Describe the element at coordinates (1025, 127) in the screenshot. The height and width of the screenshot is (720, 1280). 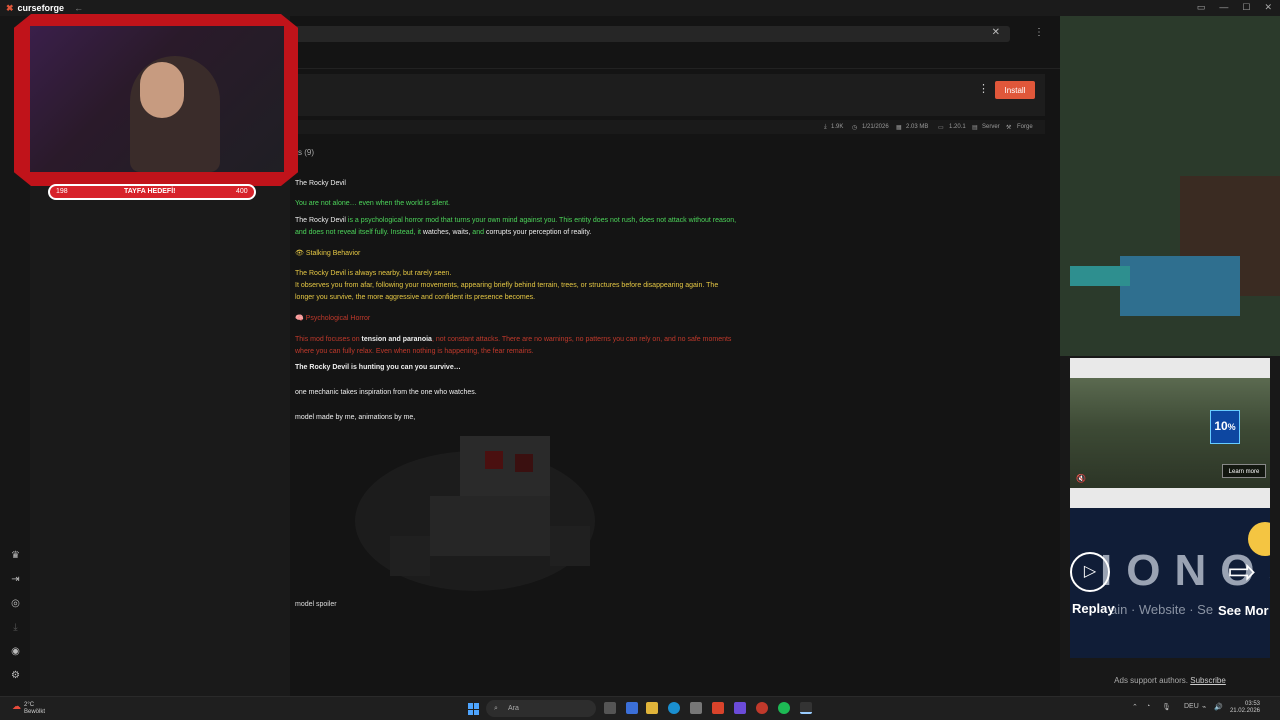
I see `mod-loader: Forge` at that location.